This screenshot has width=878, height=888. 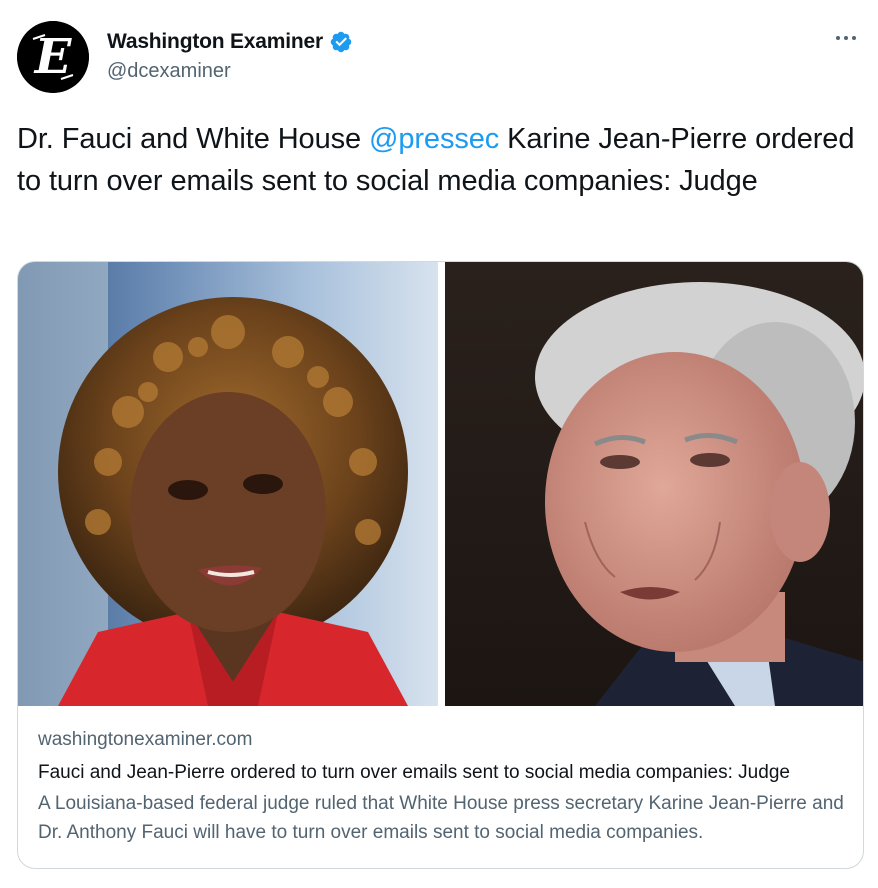 I want to click on card-domain: washingtonexaminer.com, so click(x=145, y=739).